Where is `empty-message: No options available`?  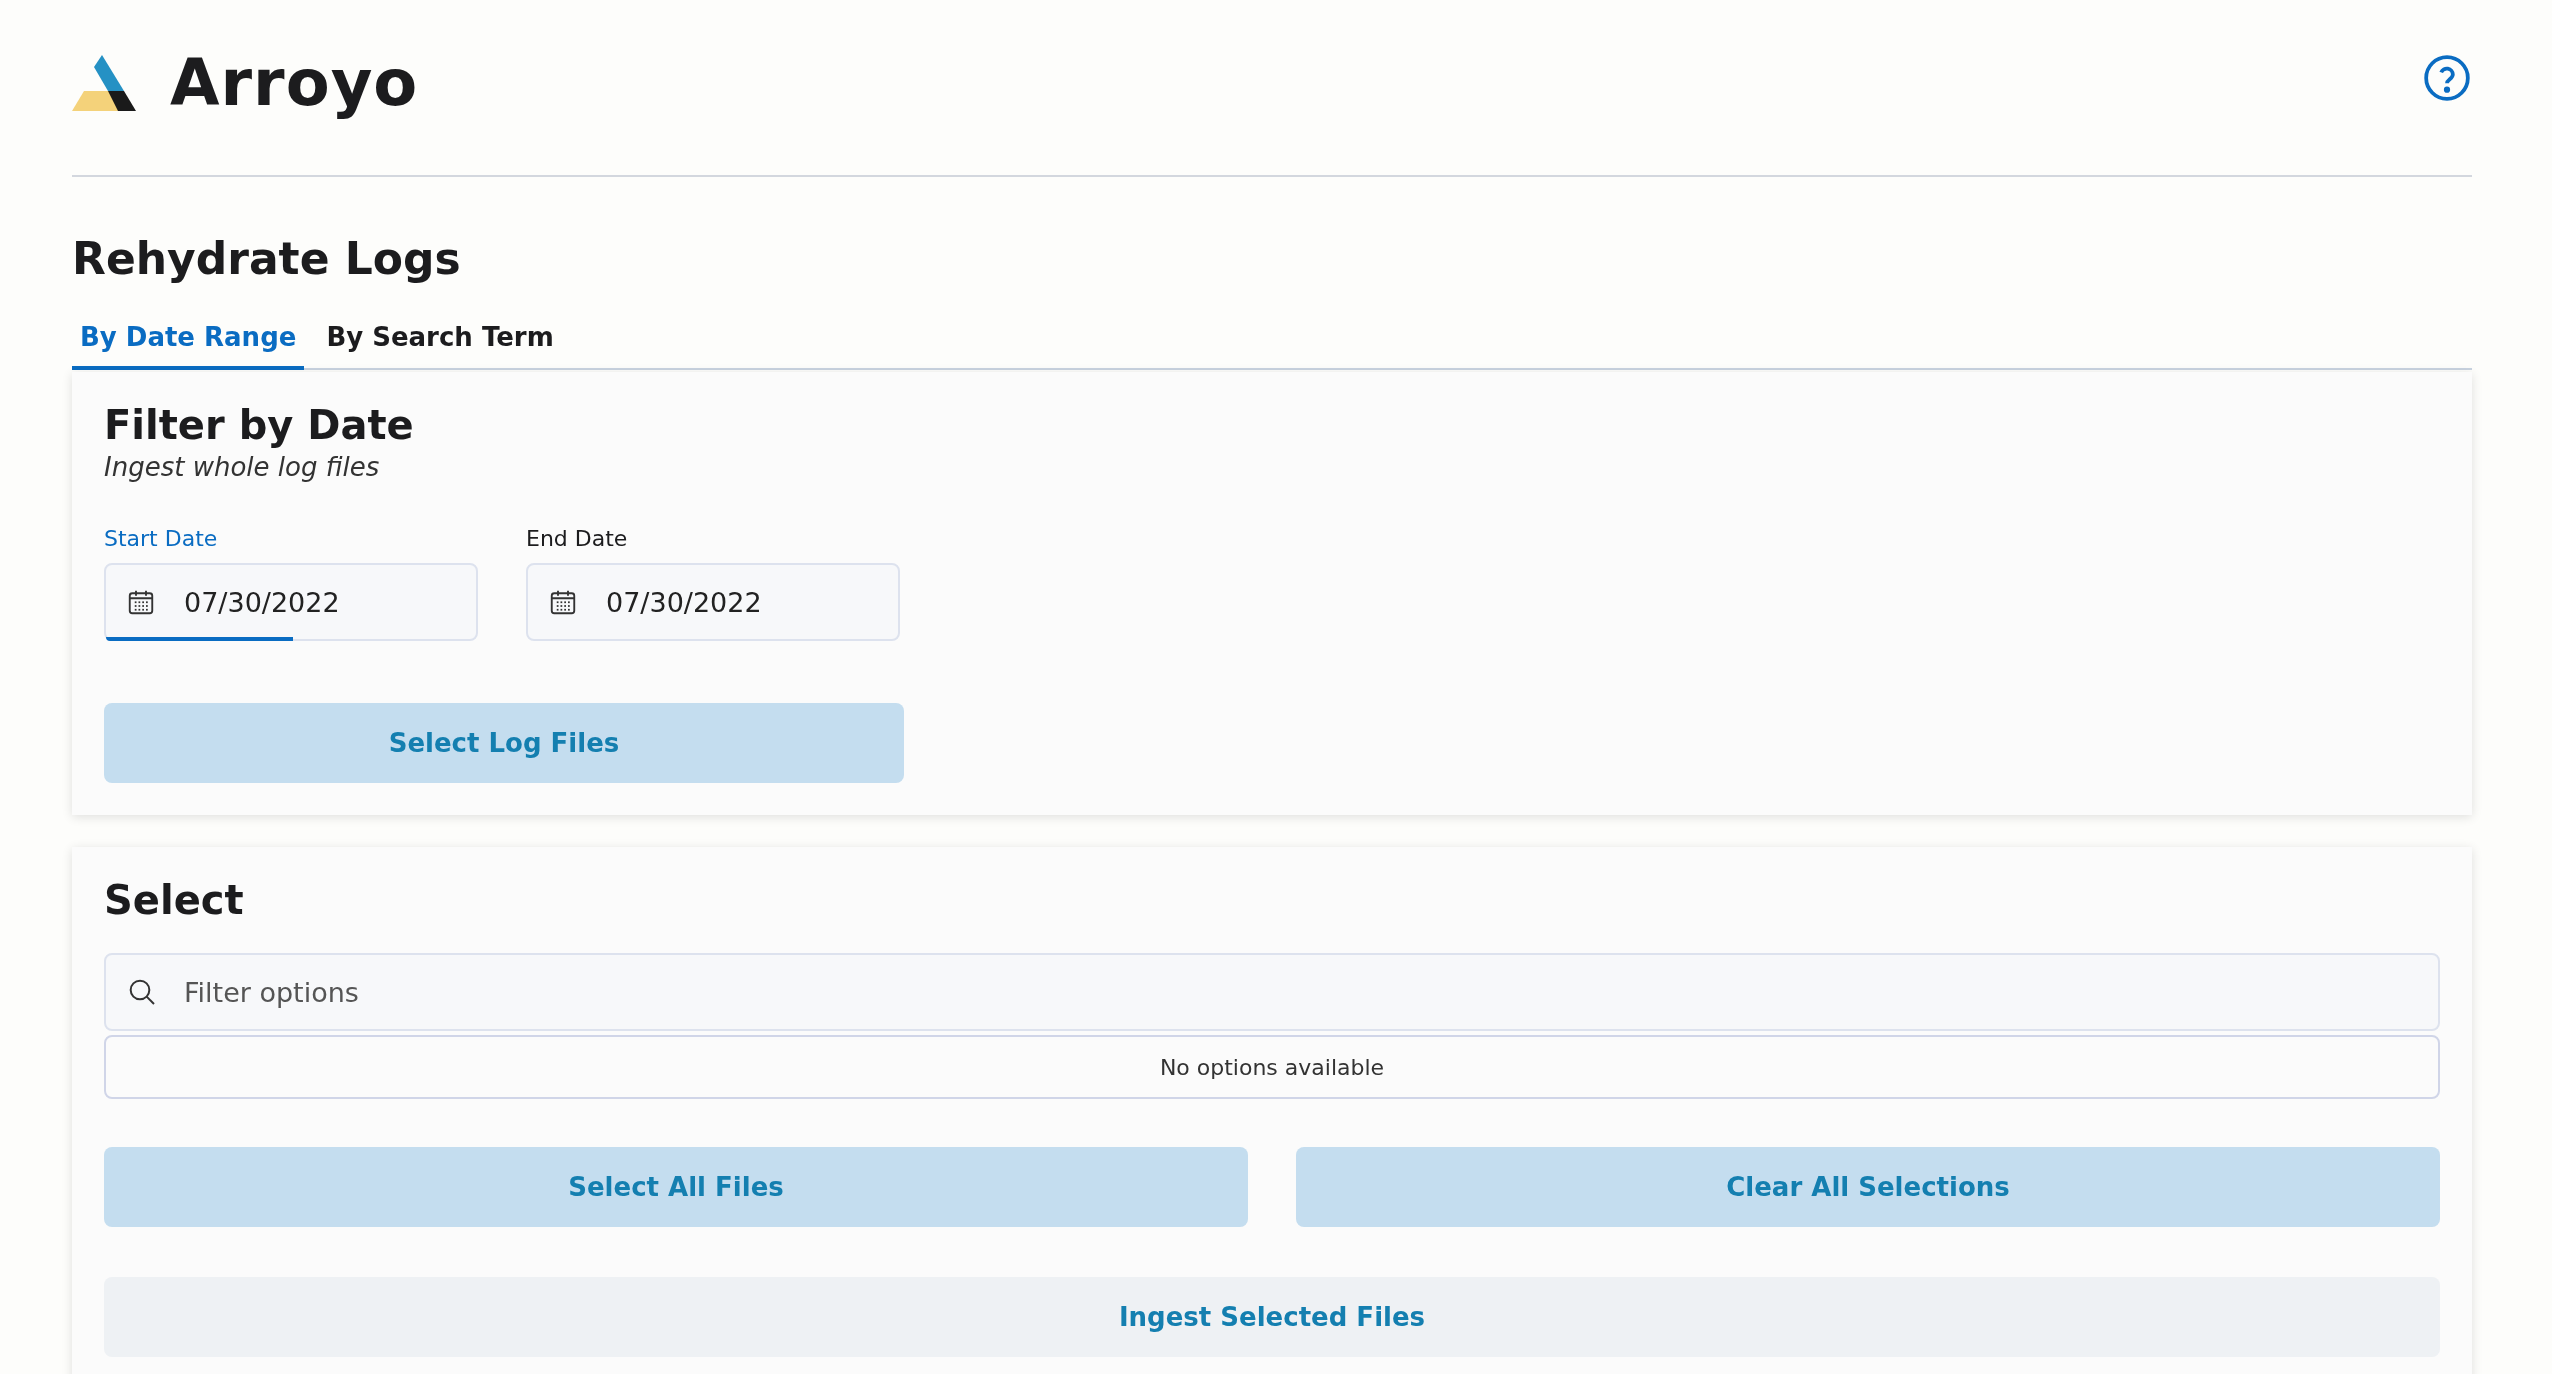
empty-message: No options available is located at coordinates (1272, 1067).